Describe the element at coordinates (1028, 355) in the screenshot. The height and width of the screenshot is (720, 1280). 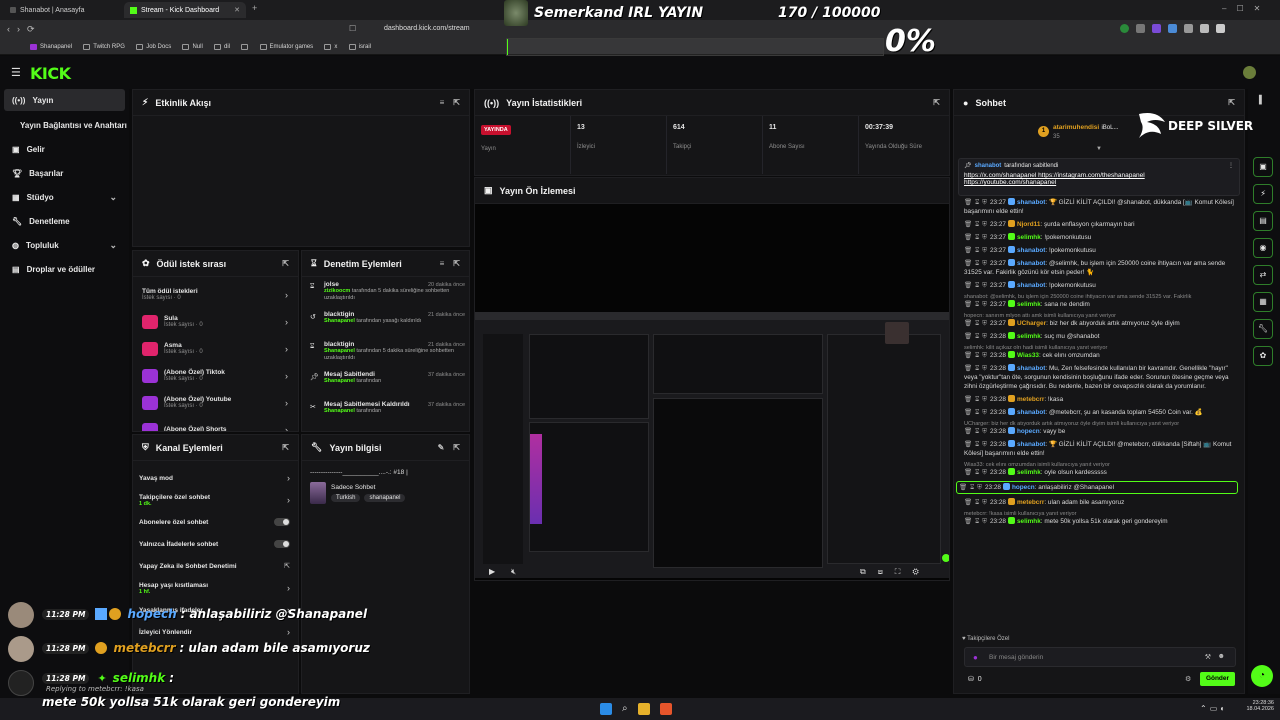
I see `chat-username: Wias33` at that location.